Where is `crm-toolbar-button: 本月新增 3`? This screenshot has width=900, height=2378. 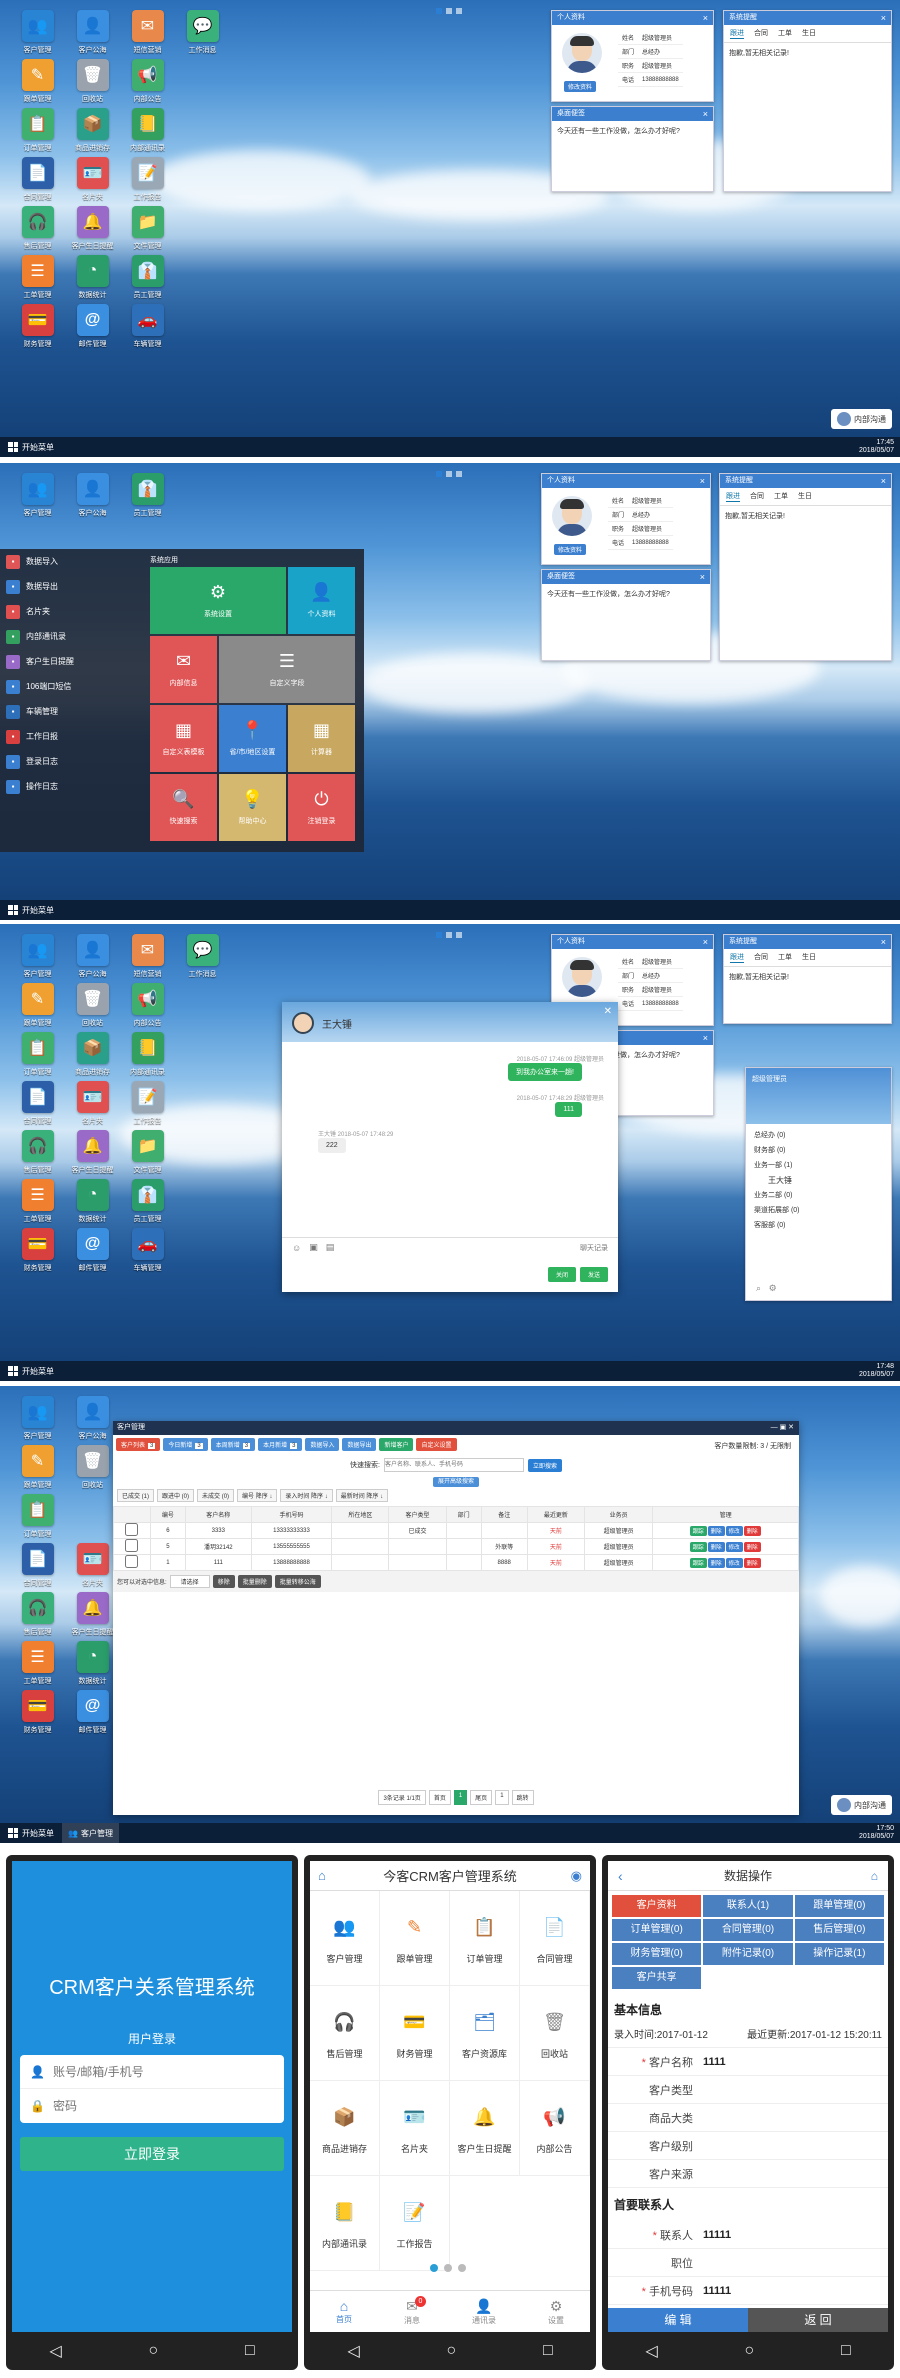
crm-toolbar-button: 本月新增 3 is located at coordinates (280, 1444).